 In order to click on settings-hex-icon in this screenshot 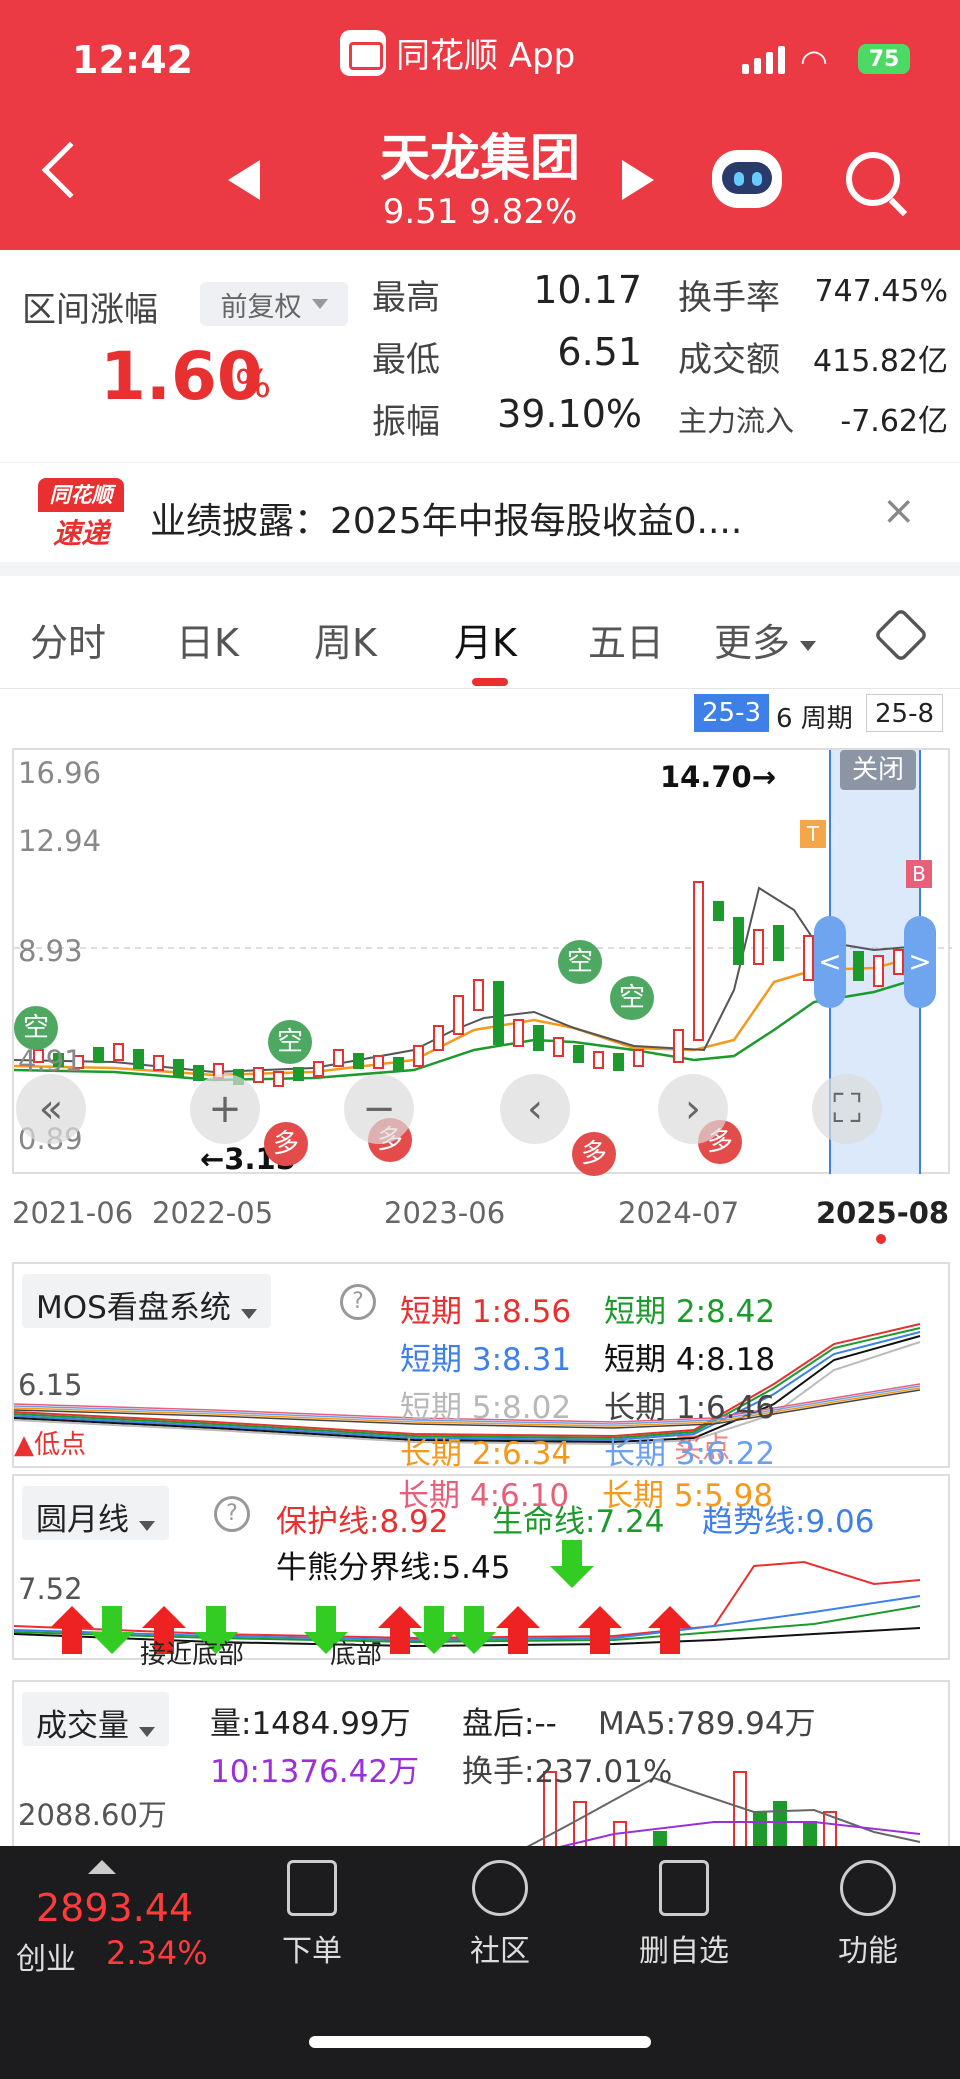, I will do `click(901, 635)`.